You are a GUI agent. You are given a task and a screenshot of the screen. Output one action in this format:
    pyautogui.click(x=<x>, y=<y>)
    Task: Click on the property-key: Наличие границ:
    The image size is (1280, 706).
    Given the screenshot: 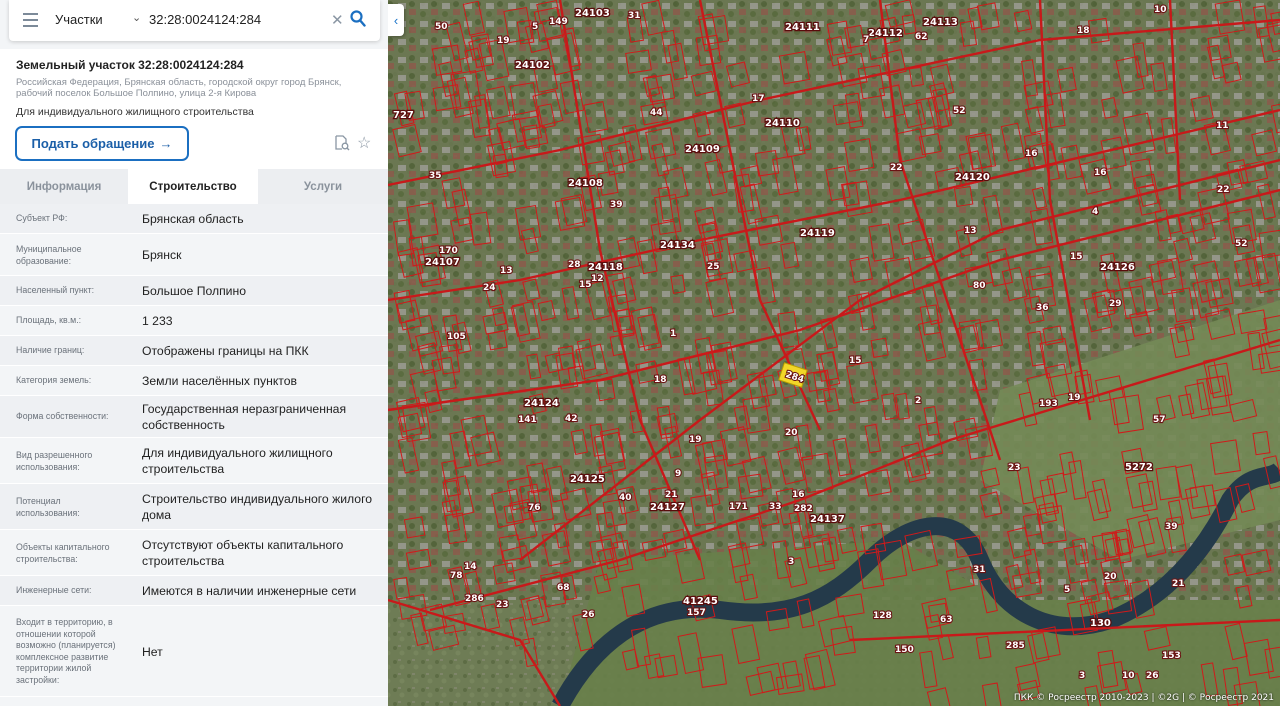 What is the action you would take?
    pyautogui.click(x=50, y=350)
    